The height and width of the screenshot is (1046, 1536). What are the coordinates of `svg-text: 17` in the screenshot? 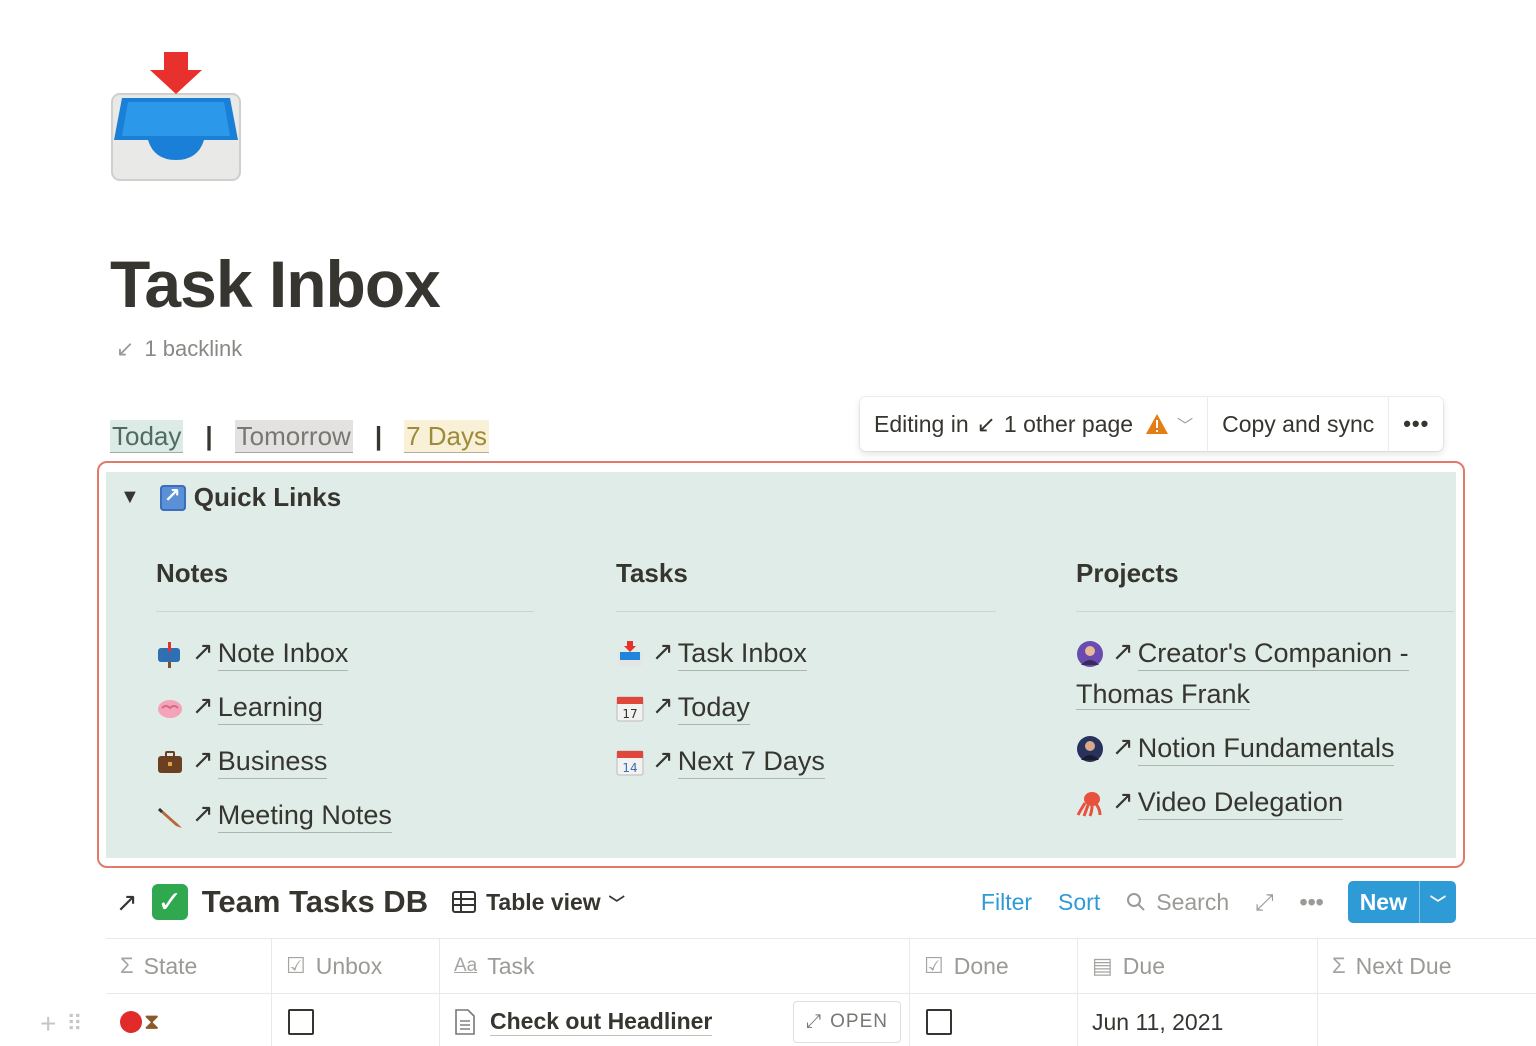 It's located at (629, 714).